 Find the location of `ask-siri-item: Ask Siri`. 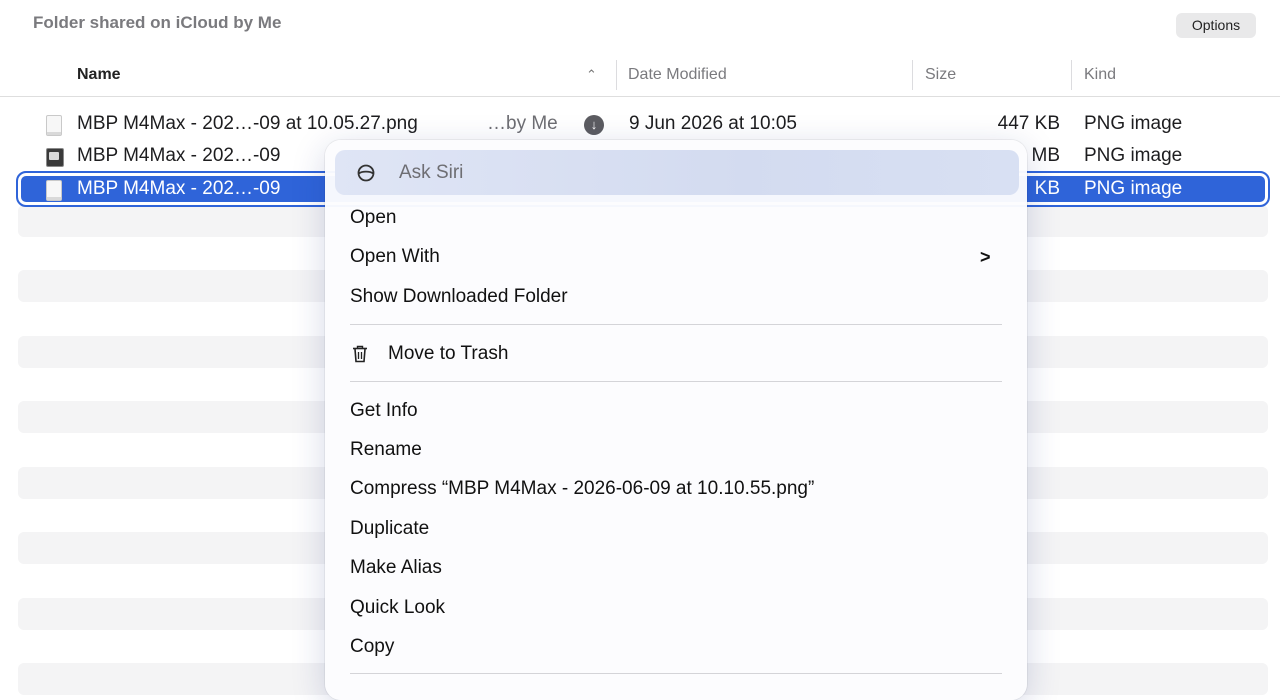

ask-siri-item: Ask Siri is located at coordinates (677, 172).